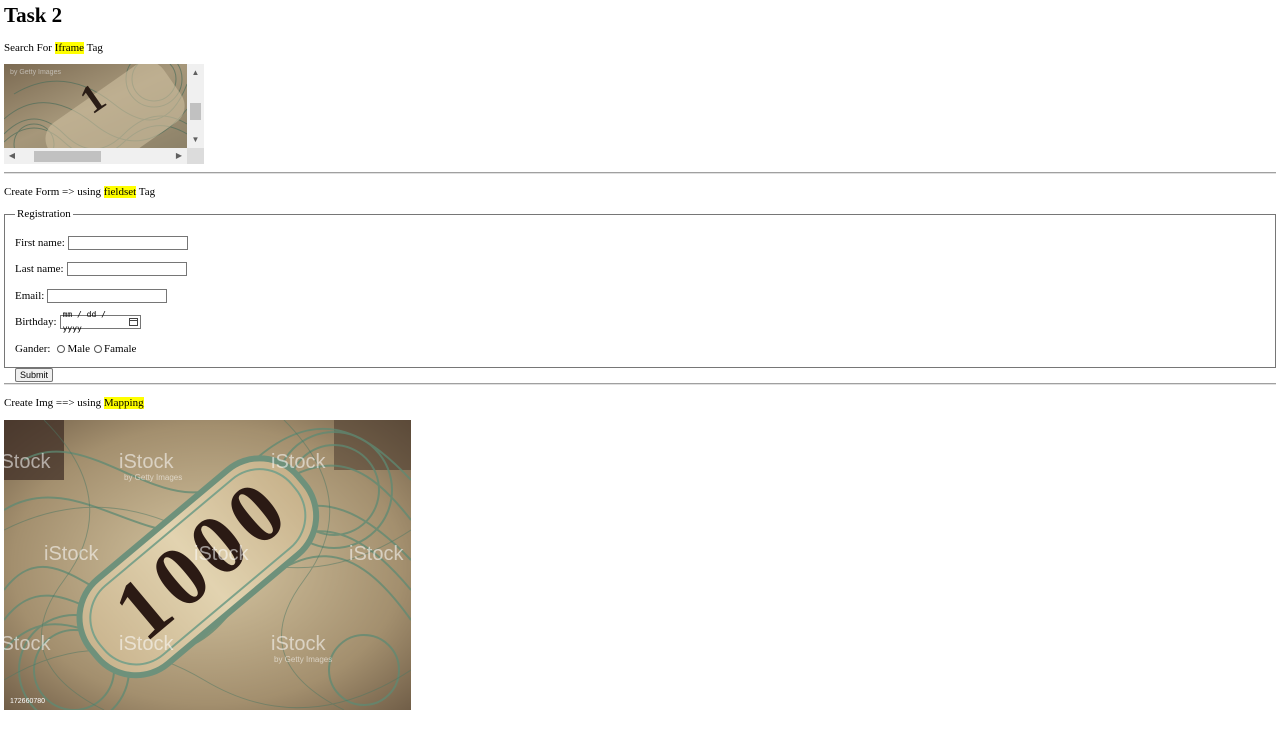  I want to click on gender-label: Gander:, so click(33, 349).